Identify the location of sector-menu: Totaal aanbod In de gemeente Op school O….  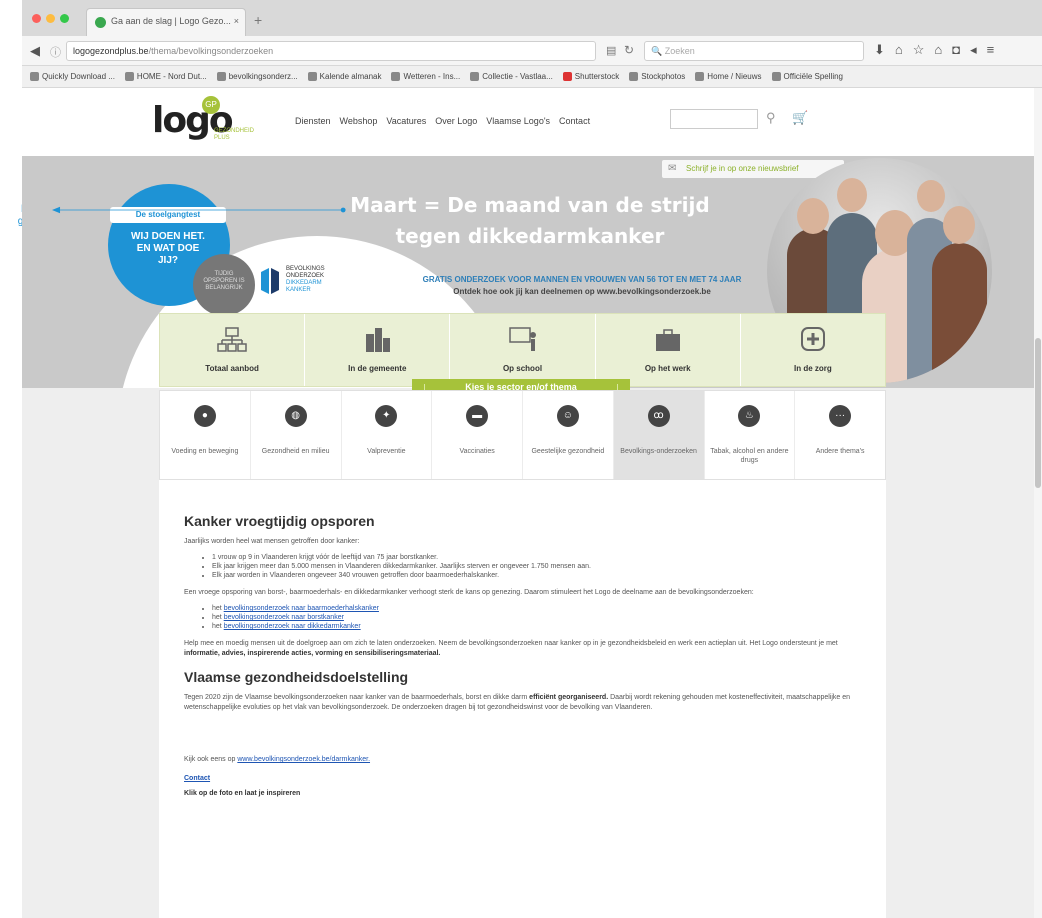
(522, 350).